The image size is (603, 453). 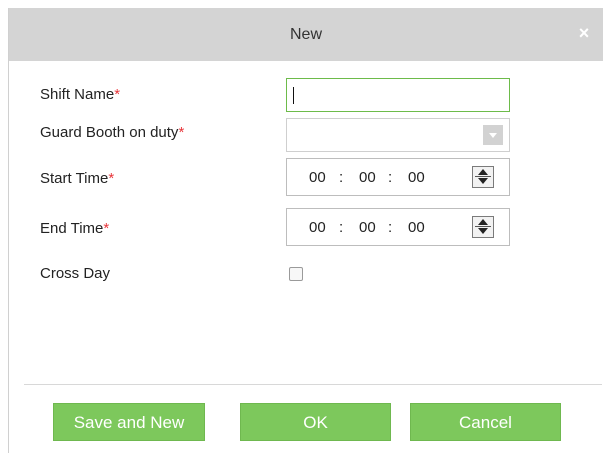 I want to click on close-icon: ×, so click(x=584, y=33).